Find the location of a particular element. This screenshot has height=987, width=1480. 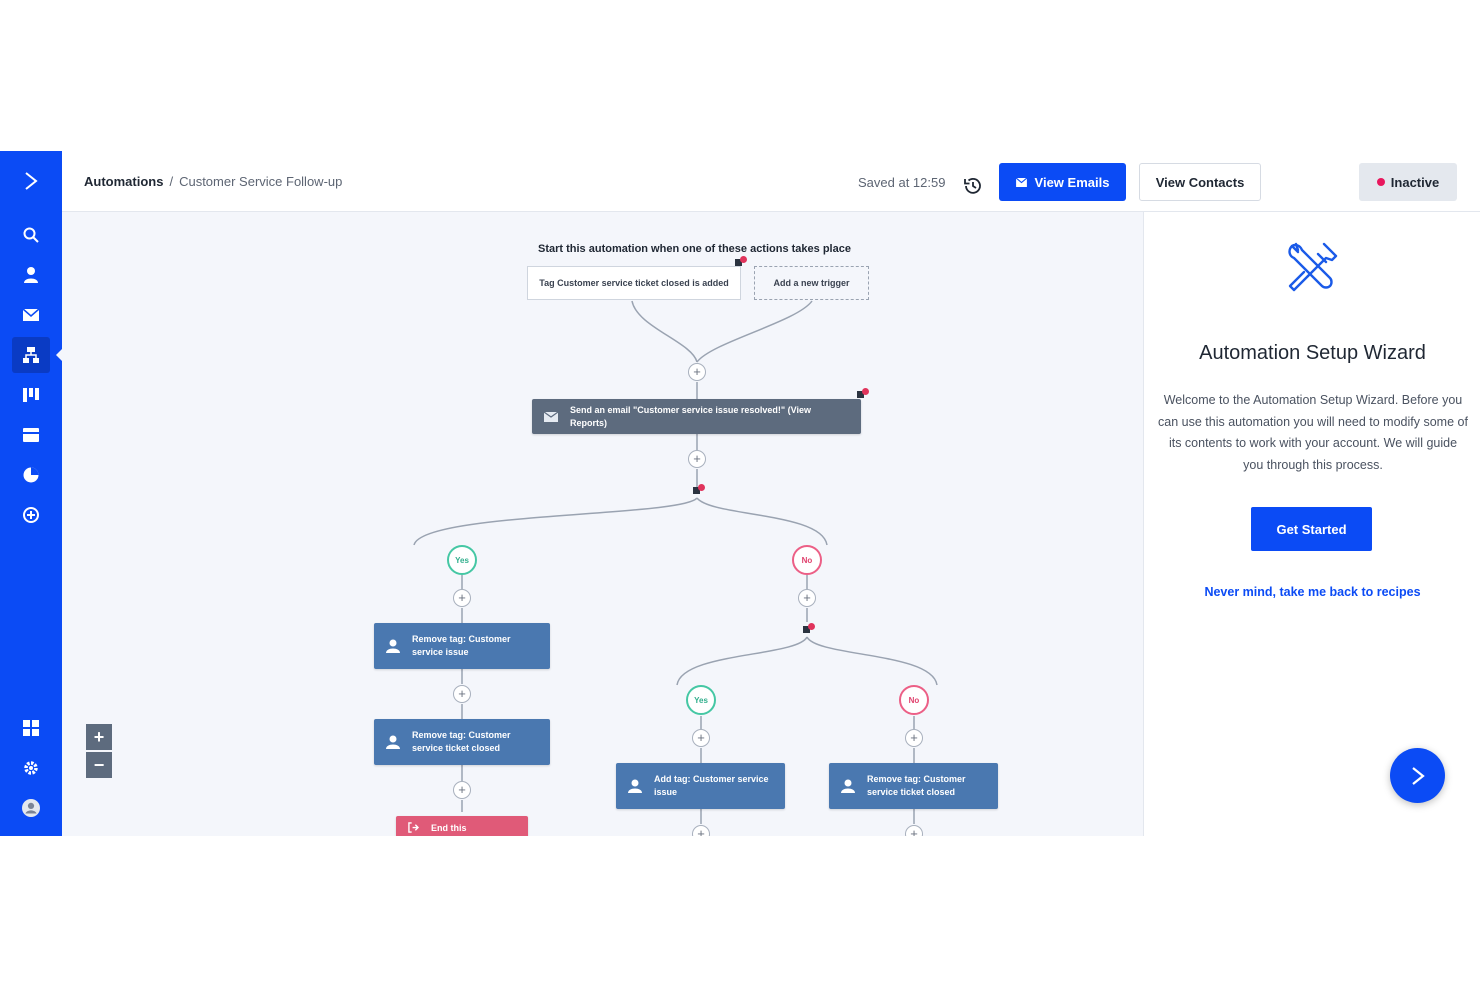

remove-tag-issue-label: Remove tag: Customer service issue is located at coordinates (461, 645).